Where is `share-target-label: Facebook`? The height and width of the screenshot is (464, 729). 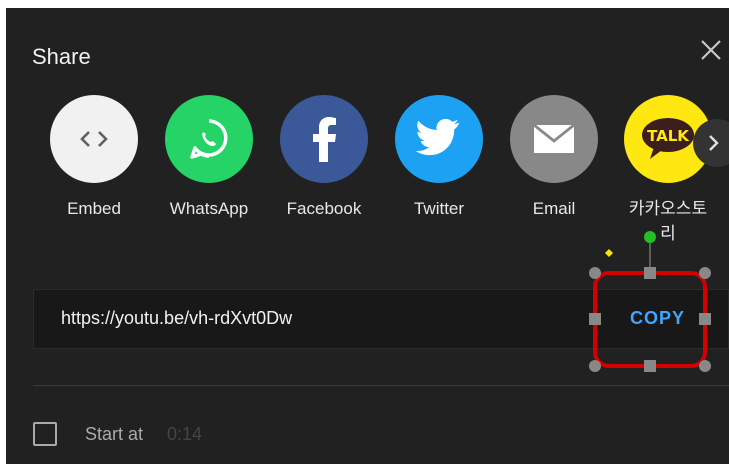
share-target-label: Facebook is located at coordinates (324, 208).